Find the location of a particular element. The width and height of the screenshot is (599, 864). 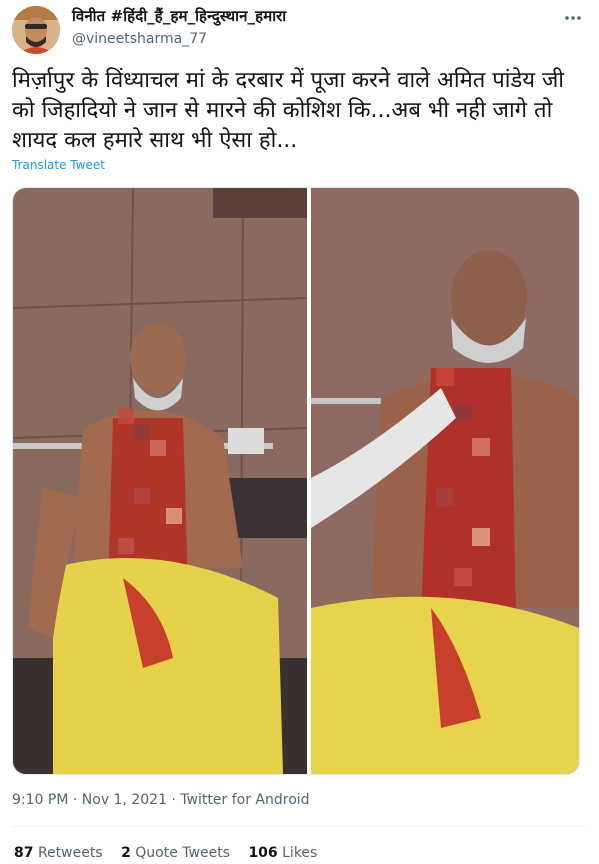

retweets-stat: 87 Retweets is located at coordinates (58, 853).